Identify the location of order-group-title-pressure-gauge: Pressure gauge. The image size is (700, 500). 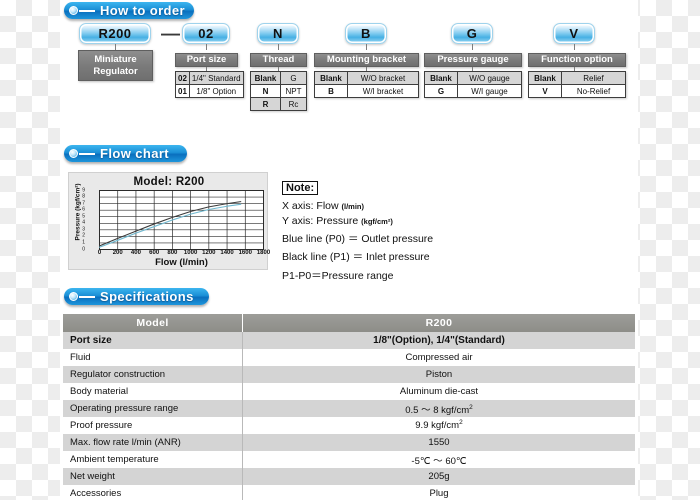
(473, 60).